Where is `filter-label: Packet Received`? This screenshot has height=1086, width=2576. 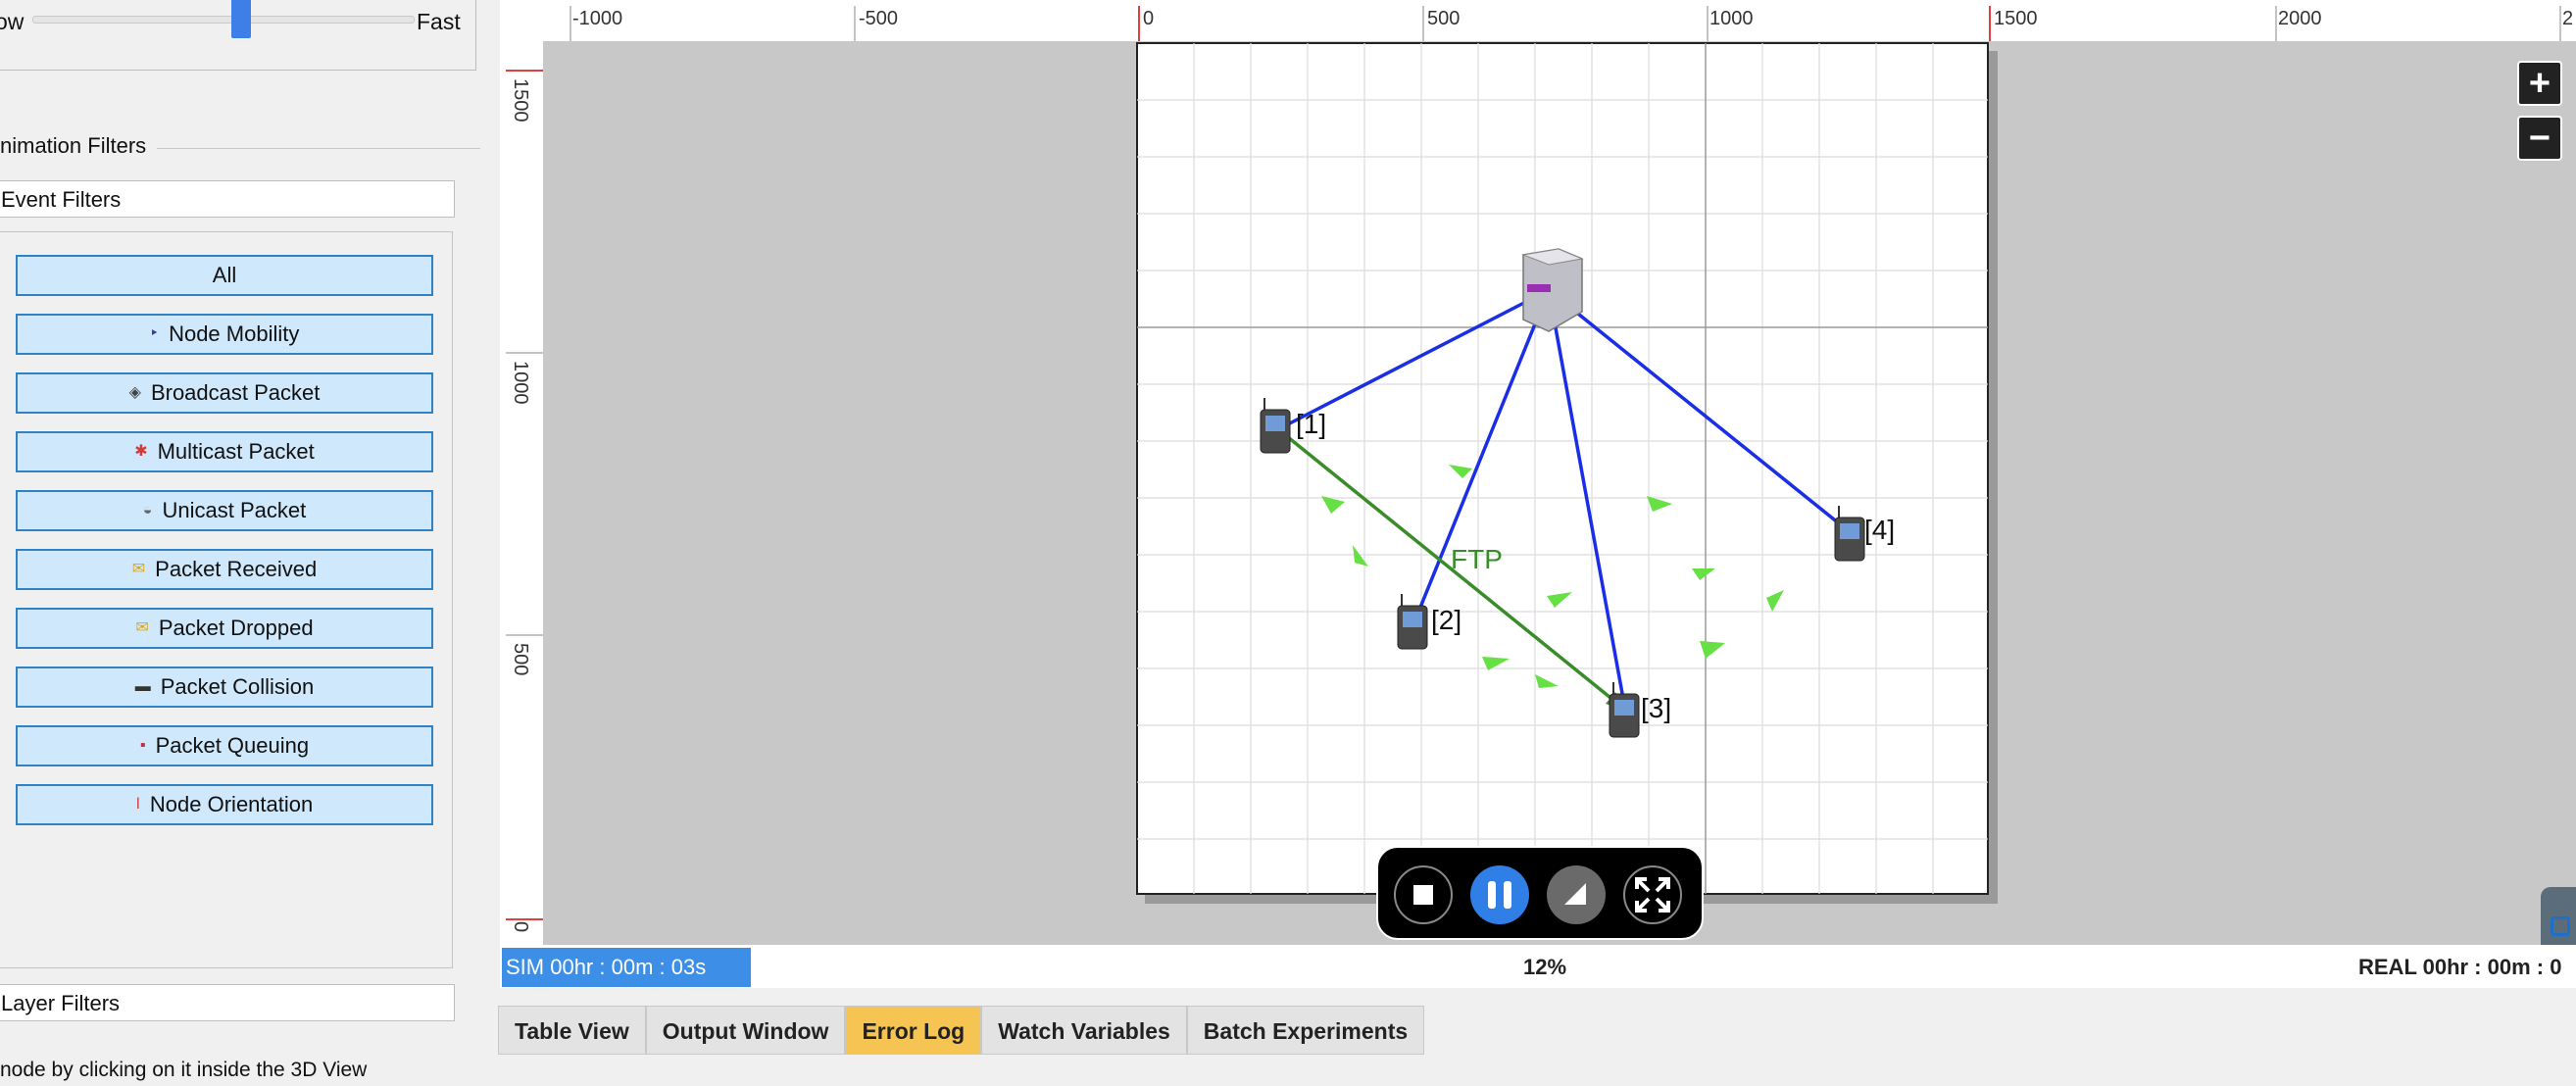
filter-label: Packet Received is located at coordinates (236, 569).